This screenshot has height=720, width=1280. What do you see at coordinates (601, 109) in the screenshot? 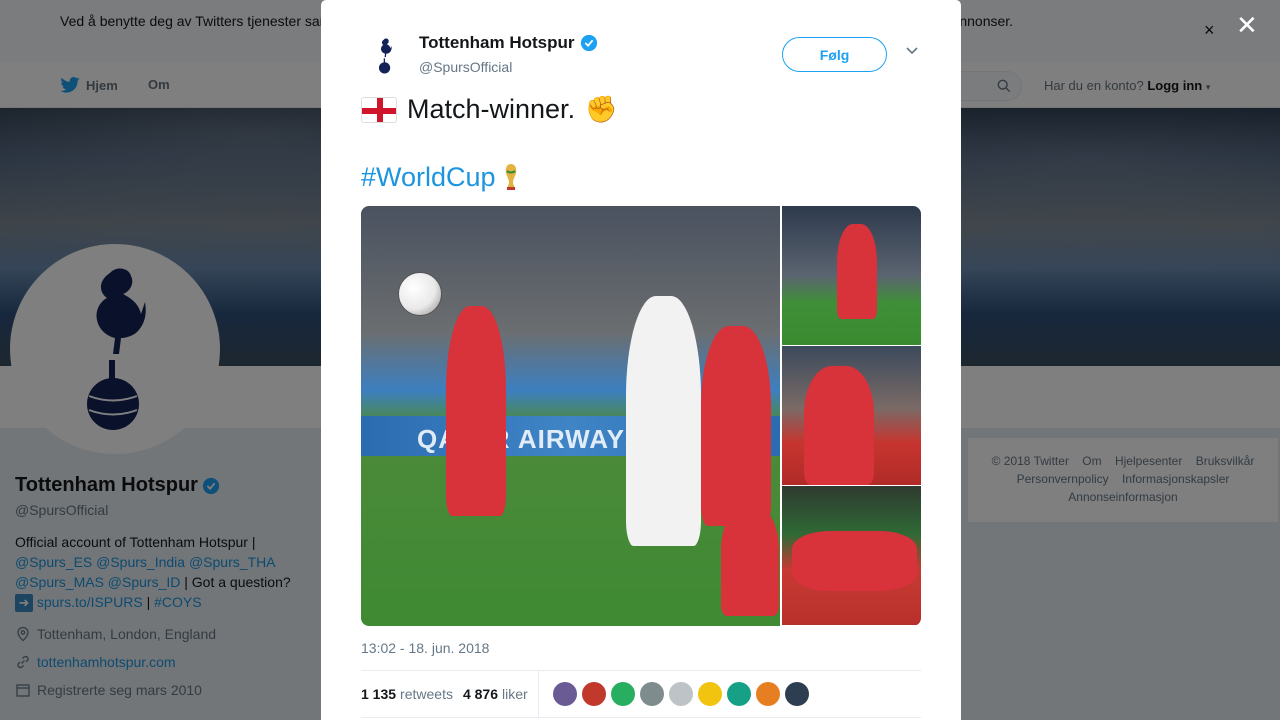
I see `fist-bump-icon: ✊` at bounding box center [601, 109].